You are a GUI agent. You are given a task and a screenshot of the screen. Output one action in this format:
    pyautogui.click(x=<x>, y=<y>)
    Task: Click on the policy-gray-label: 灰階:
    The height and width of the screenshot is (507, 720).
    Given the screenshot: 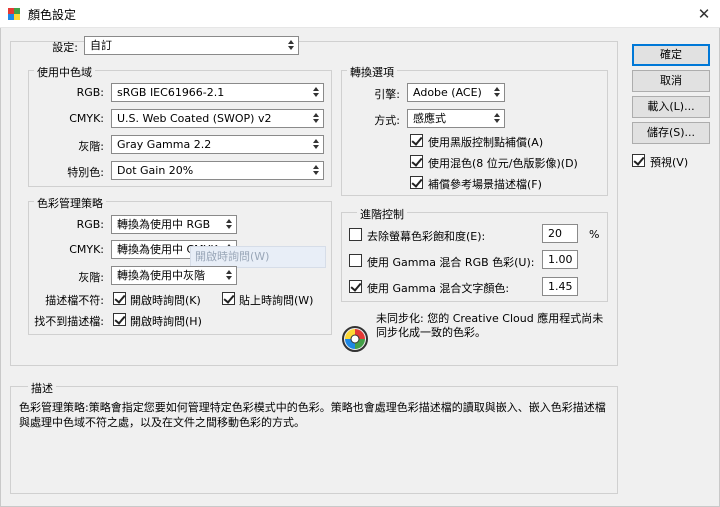 What is the action you would take?
    pyautogui.click(x=91, y=277)
    